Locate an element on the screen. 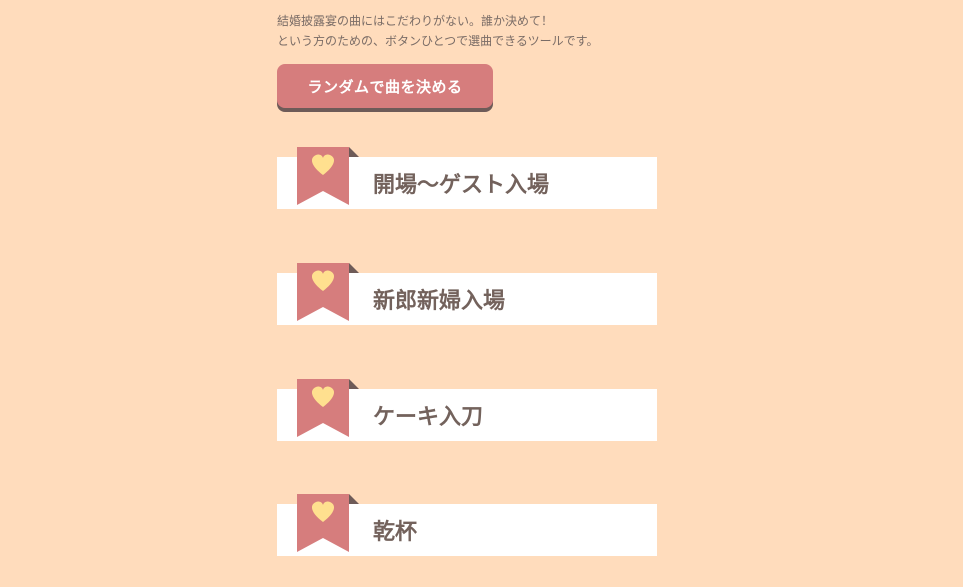 The height and width of the screenshot is (587, 963). scene-card-cake-cutting: ケーキ入刀 is located at coordinates (467, 410).